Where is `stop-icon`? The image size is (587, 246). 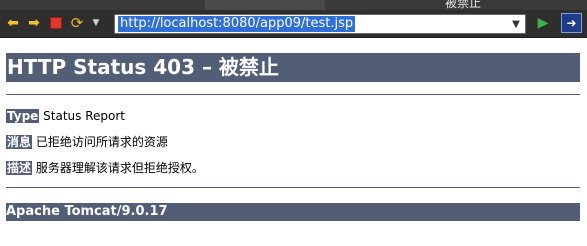 stop-icon is located at coordinates (56, 23).